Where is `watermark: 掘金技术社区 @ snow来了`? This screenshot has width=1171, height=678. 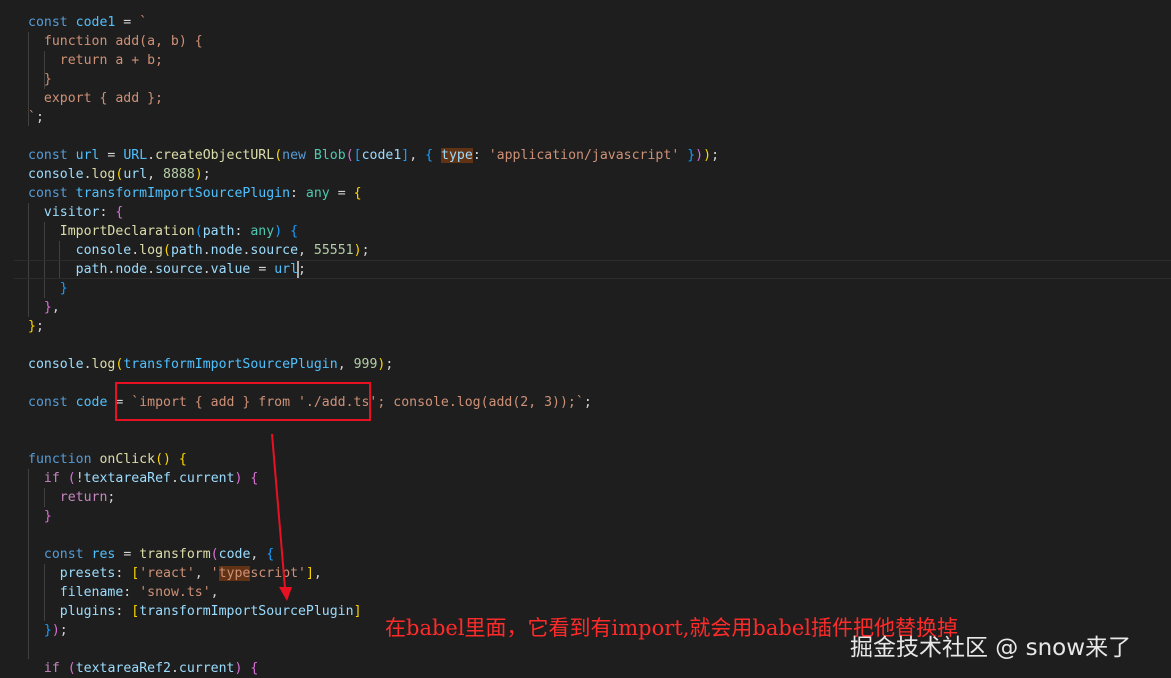
watermark: 掘金技术社区 @ snow来了 is located at coordinates (991, 648).